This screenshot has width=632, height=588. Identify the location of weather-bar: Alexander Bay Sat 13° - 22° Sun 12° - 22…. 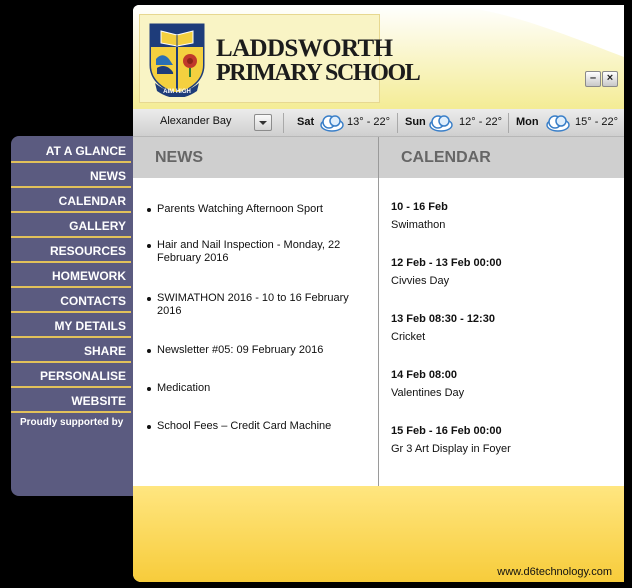
(378, 123).